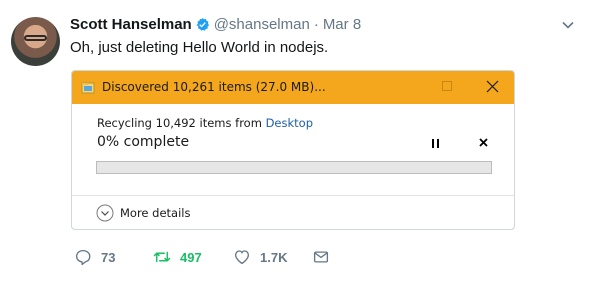 The height and width of the screenshot is (284, 594). What do you see at coordinates (262, 24) in the screenshot?
I see `author-handle: @shanselman` at bounding box center [262, 24].